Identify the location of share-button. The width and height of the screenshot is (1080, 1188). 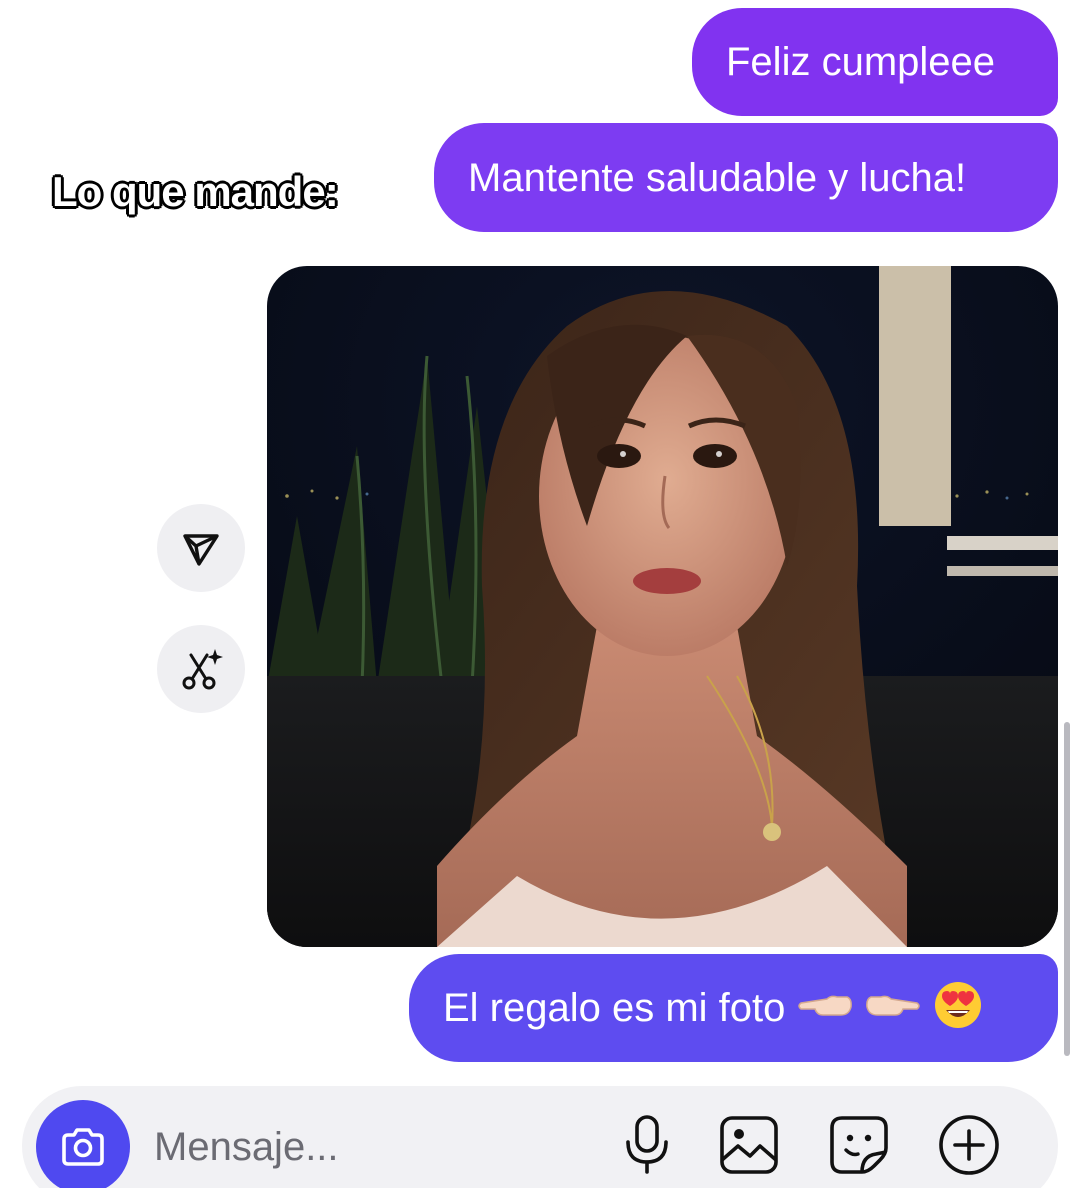
(201, 548).